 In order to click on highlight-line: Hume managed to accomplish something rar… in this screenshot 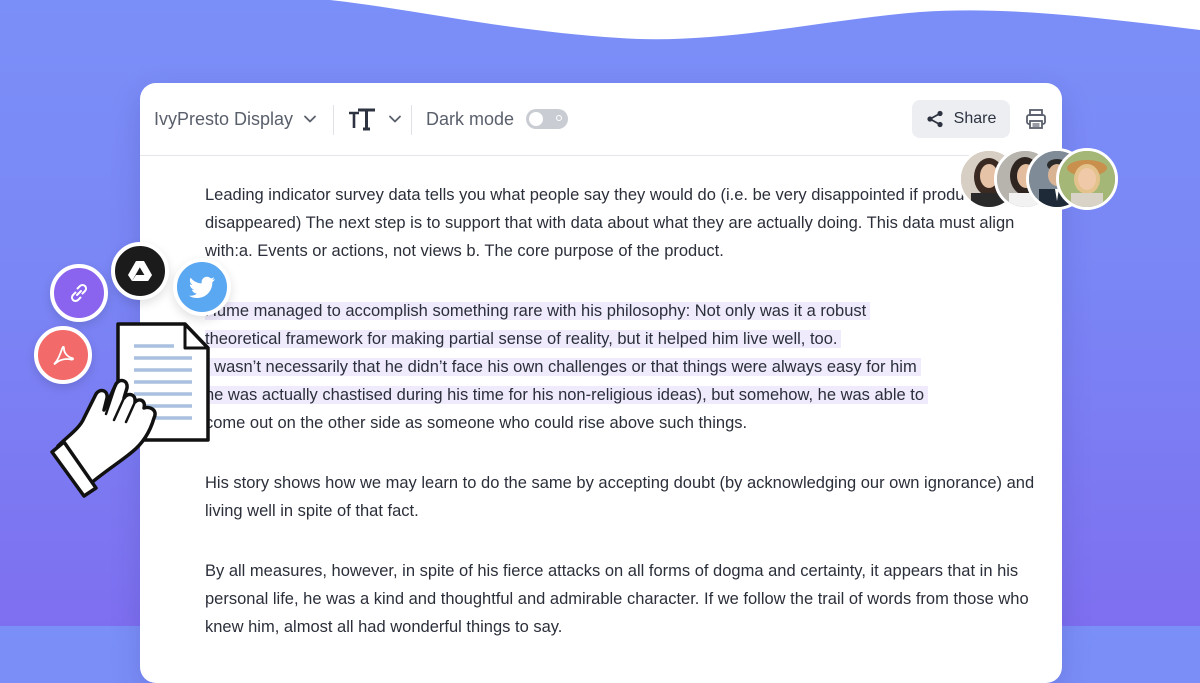, I will do `click(538, 311)`.